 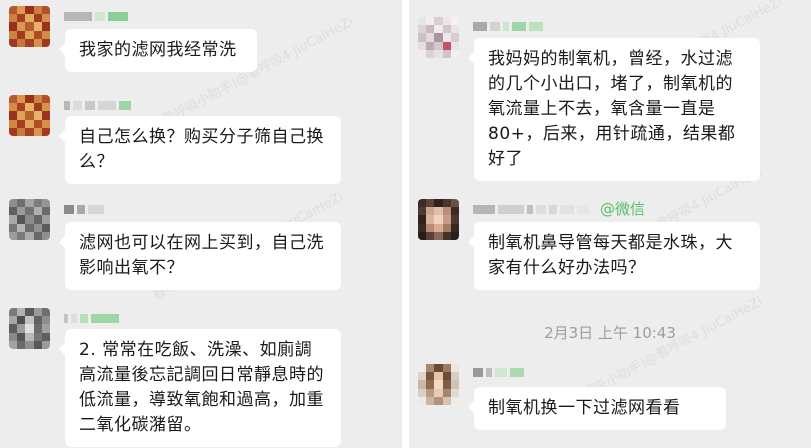 I want to click on message-bubble: 自己怎么换？购买分子筛自己换么？, so click(x=200, y=150).